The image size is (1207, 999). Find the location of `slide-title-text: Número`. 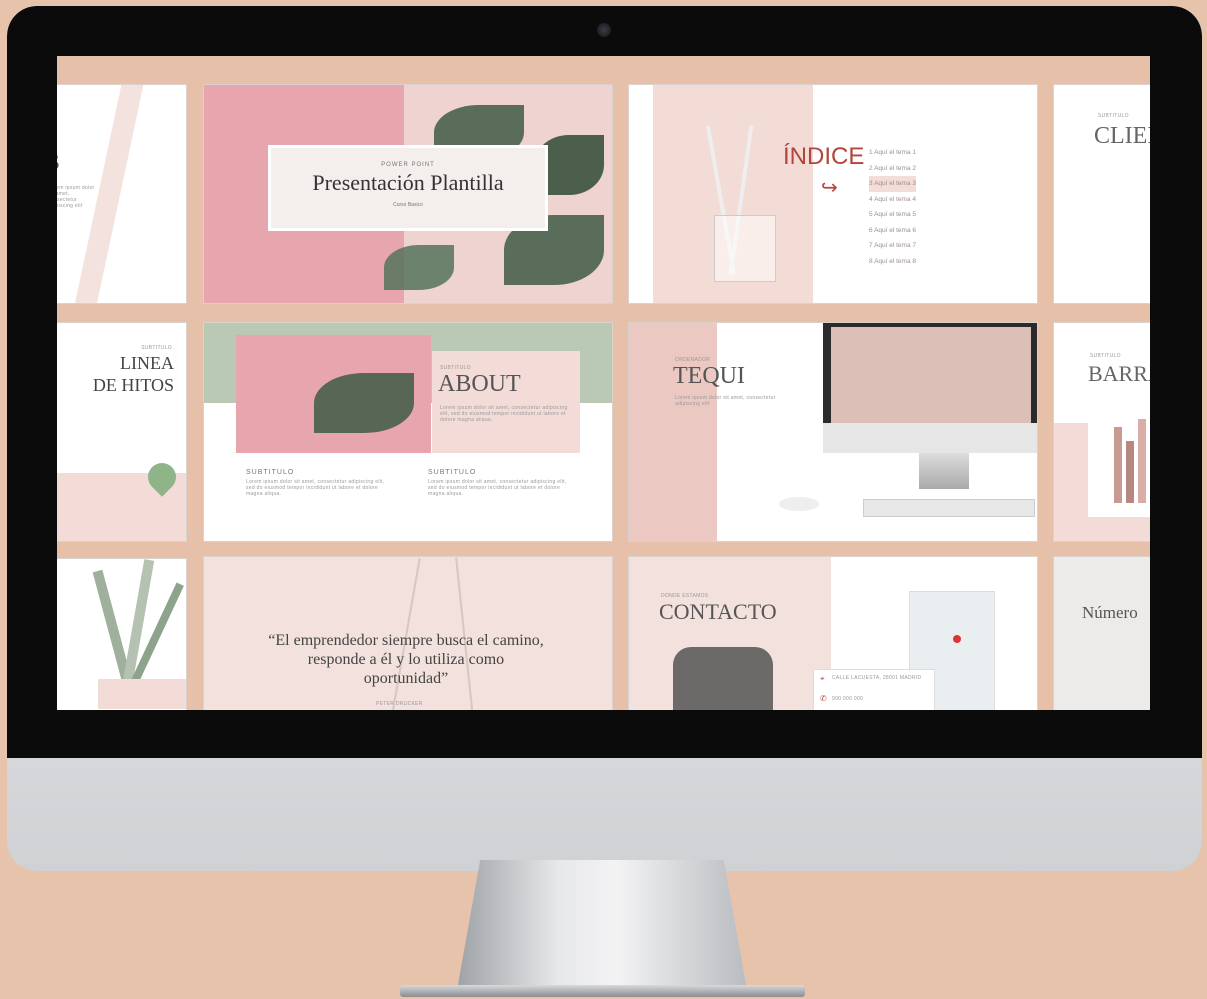

slide-title-text: Número is located at coordinates (1110, 612).